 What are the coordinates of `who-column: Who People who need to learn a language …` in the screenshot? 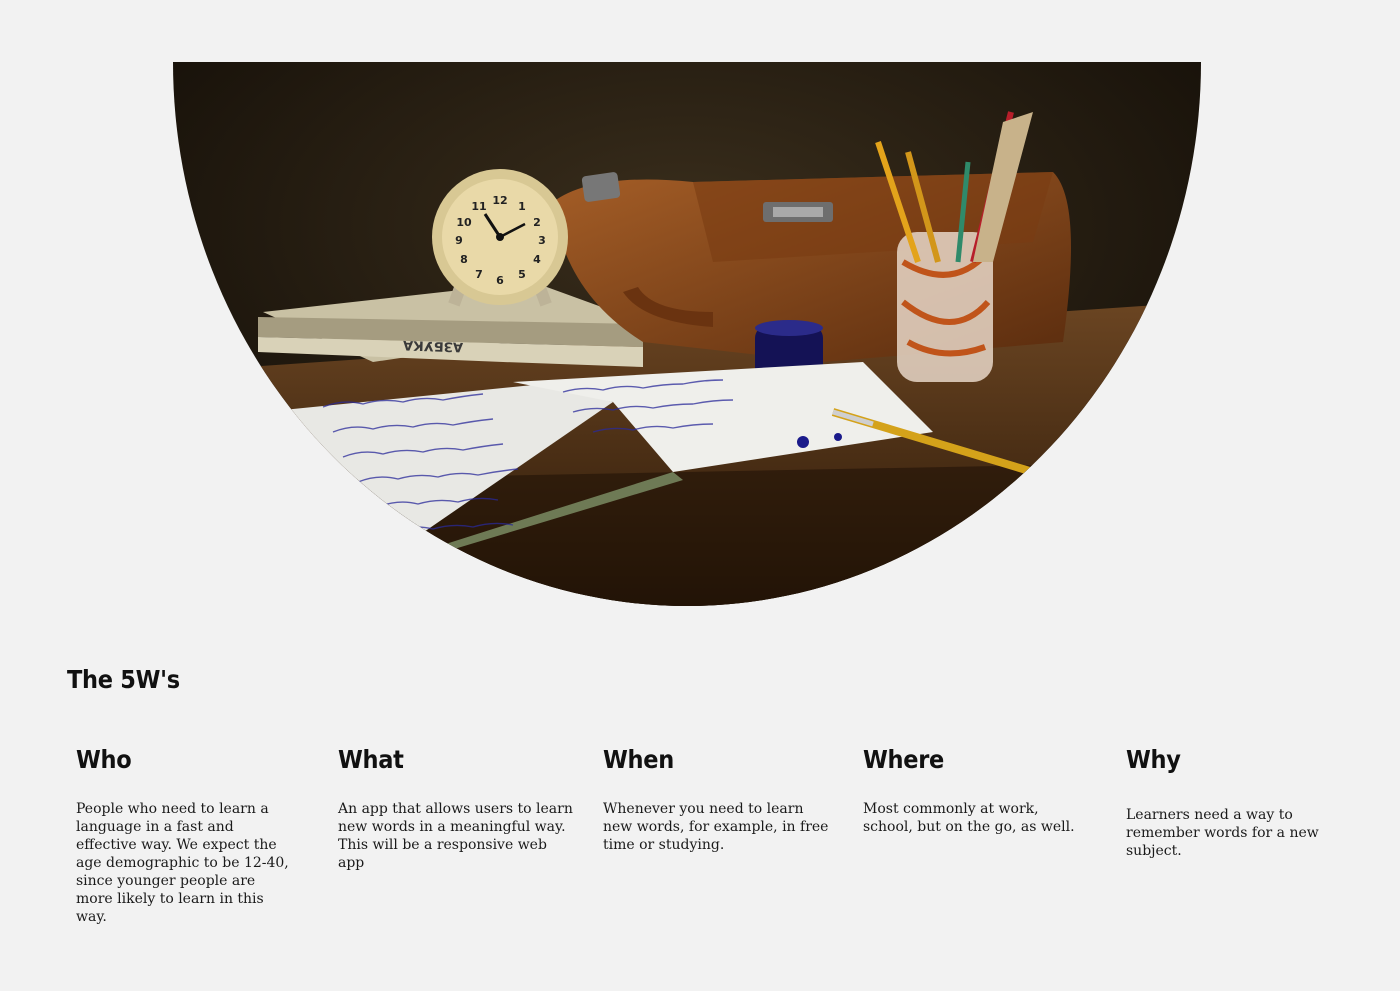 It's located at (186, 835).